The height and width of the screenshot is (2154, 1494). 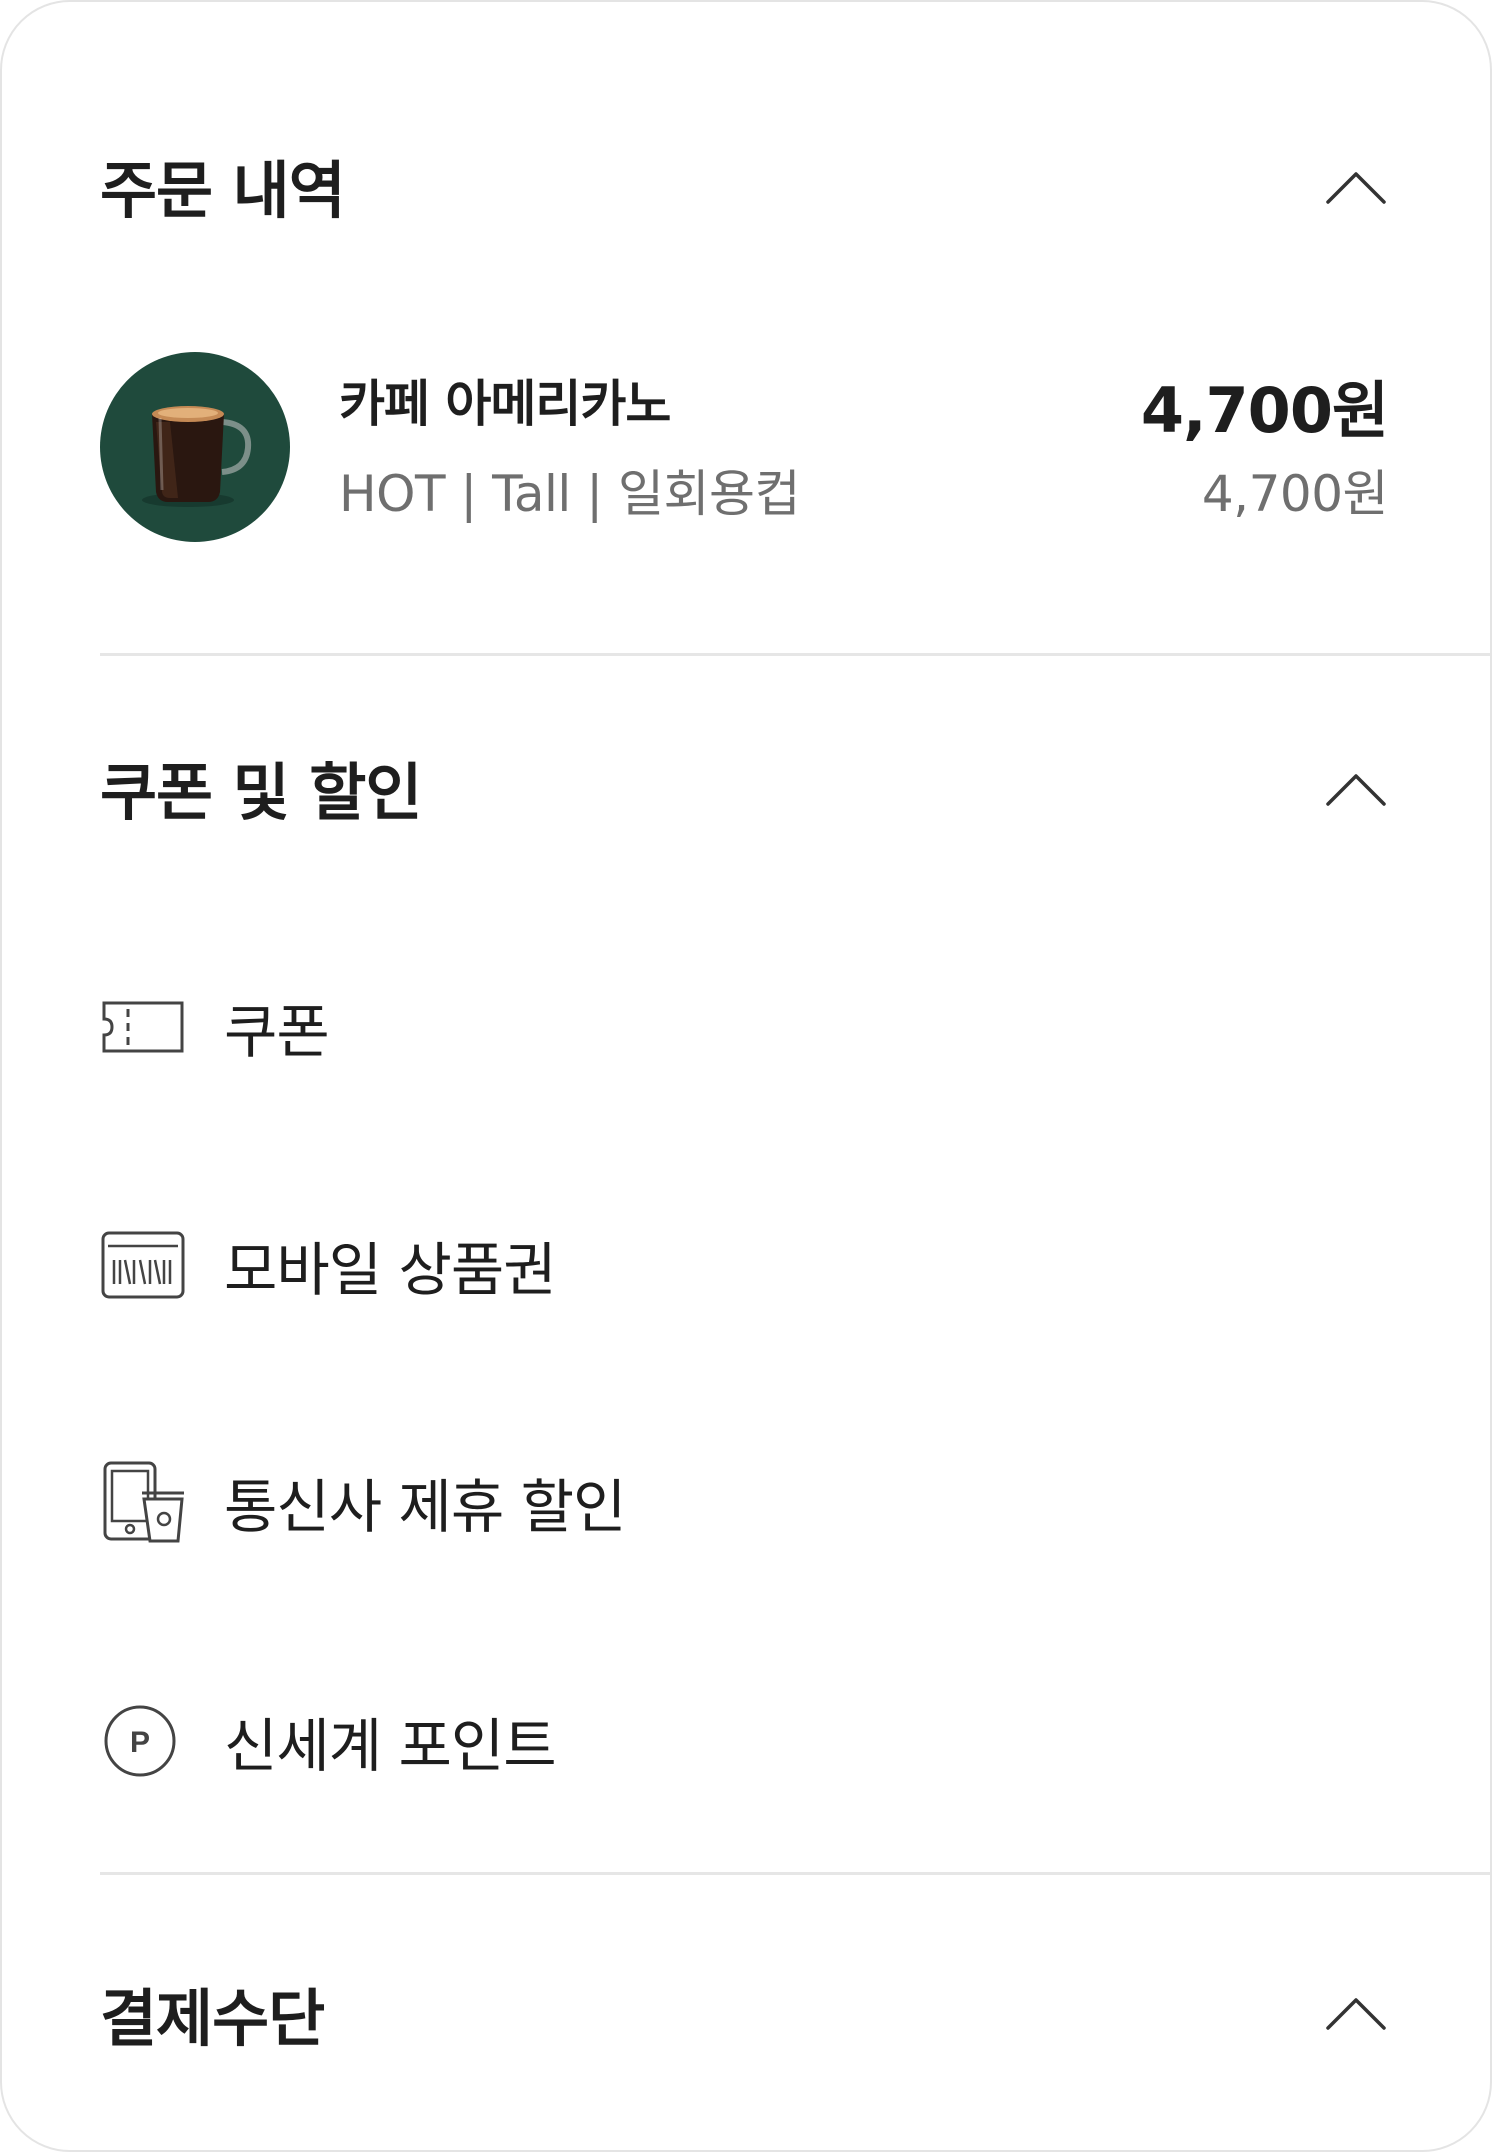 What do you see at coordinates (569, 494) in the screenshot?
I see `item-options: HOT | Tall | 일회용컵` at bounding box center [569, 494].